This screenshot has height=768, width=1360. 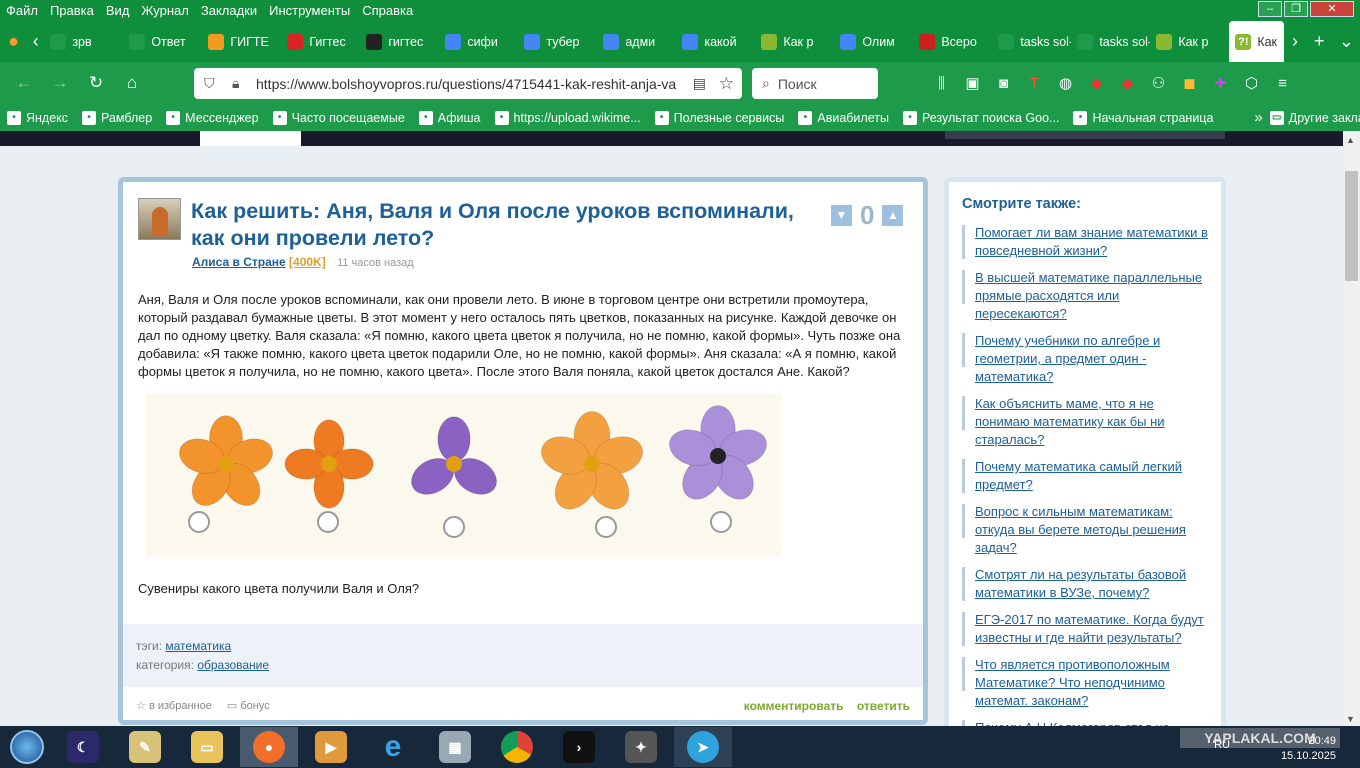 I want to click on avatar, so click(x=159, y=219).